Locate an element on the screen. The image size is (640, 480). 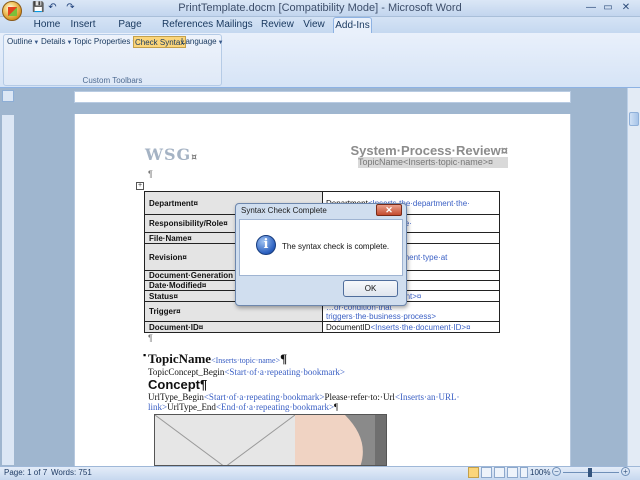
tab-references: References is located at coordinates (187, 25).